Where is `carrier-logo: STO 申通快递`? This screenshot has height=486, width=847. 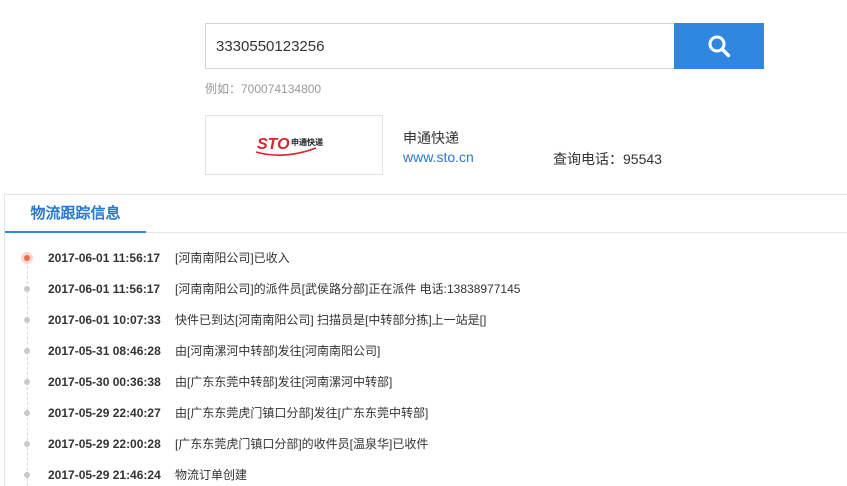
carrier-logo: STO 申通快递 is located at coordinates (294, 145).